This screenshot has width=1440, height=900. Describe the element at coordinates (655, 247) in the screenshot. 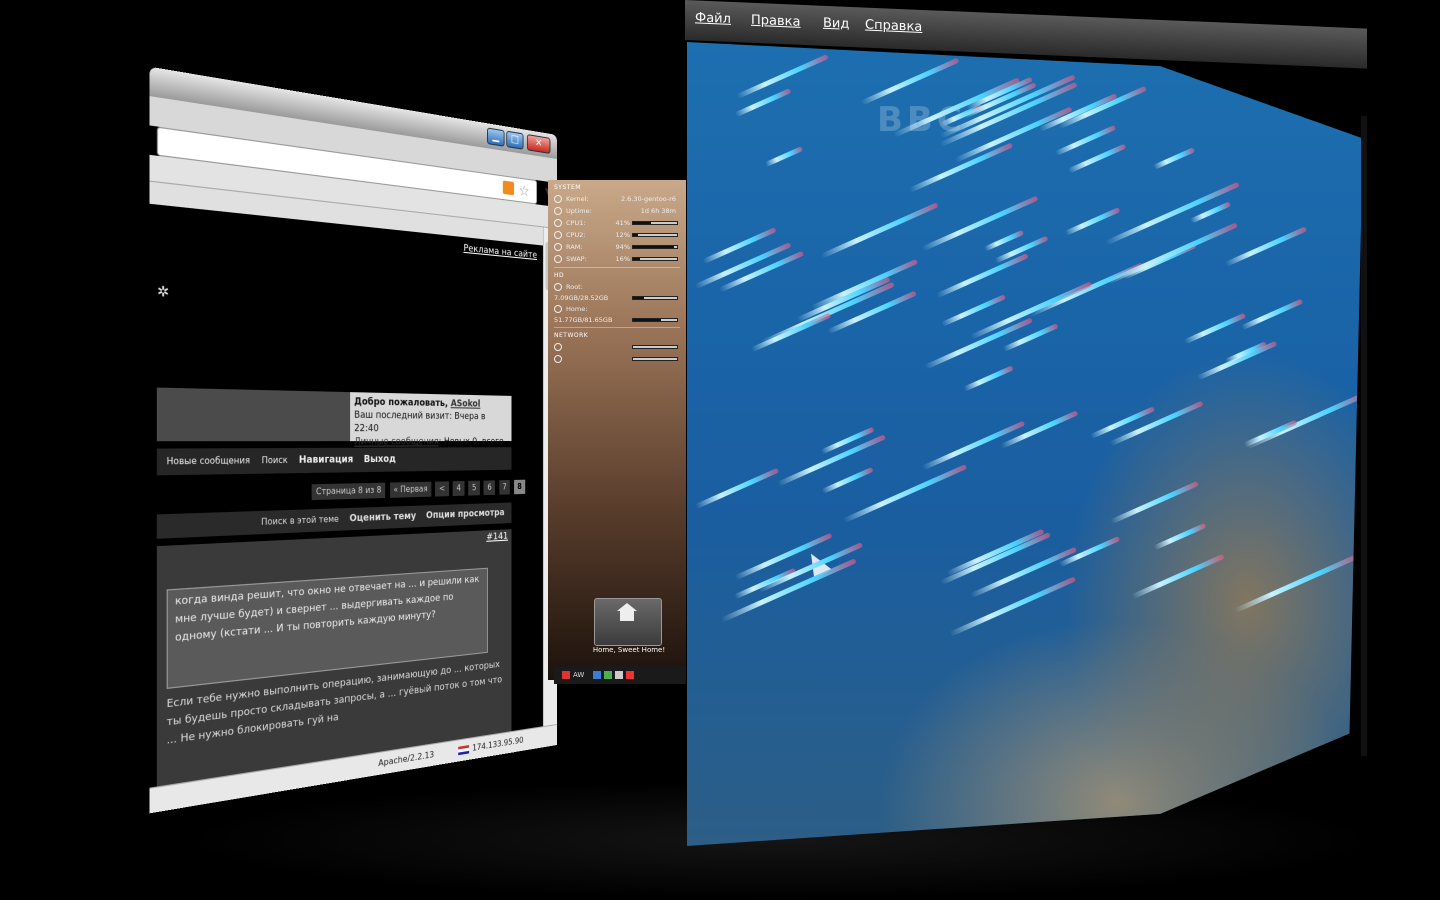

I see `ram-bar` at that location.